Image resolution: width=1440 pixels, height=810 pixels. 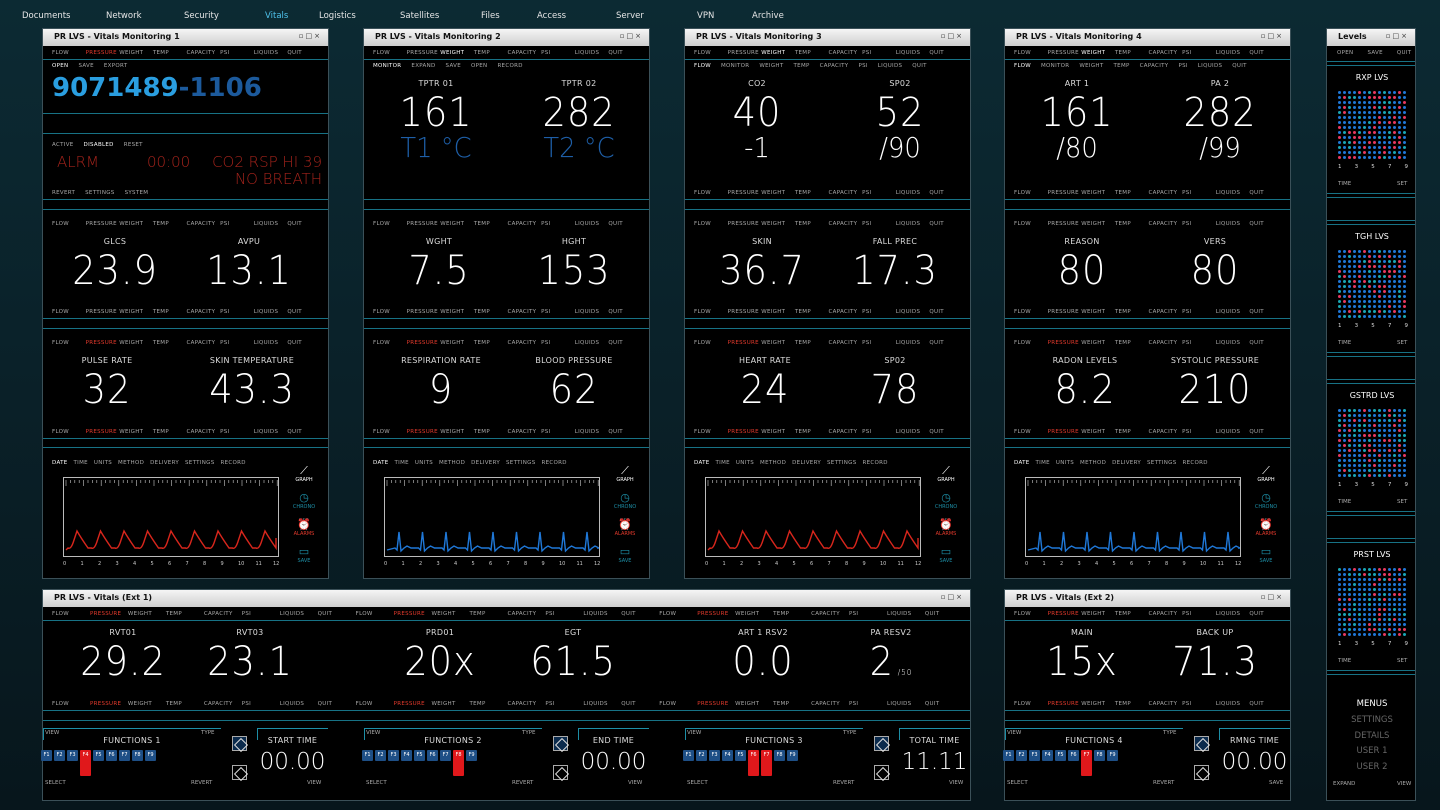 What do you see at coordinates (380, 755) in the screenshot?
I see `function-key-f2: F2` at bounding box center [380, 755].